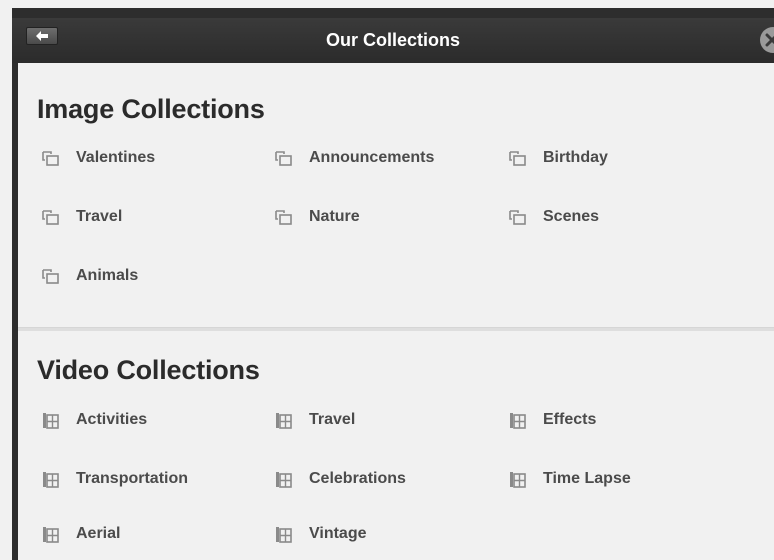  Describe the element at coordinates (93, 420) in the screenshot. I see `video-collection-activities: Activities` at that location.